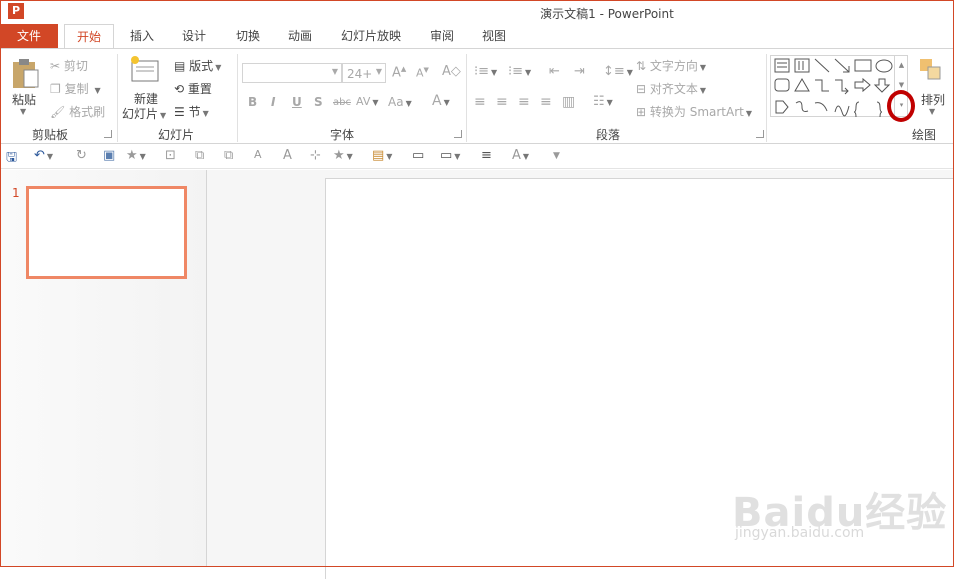  I want to click on rounded-rect-shape-icon, so click(782, 85).